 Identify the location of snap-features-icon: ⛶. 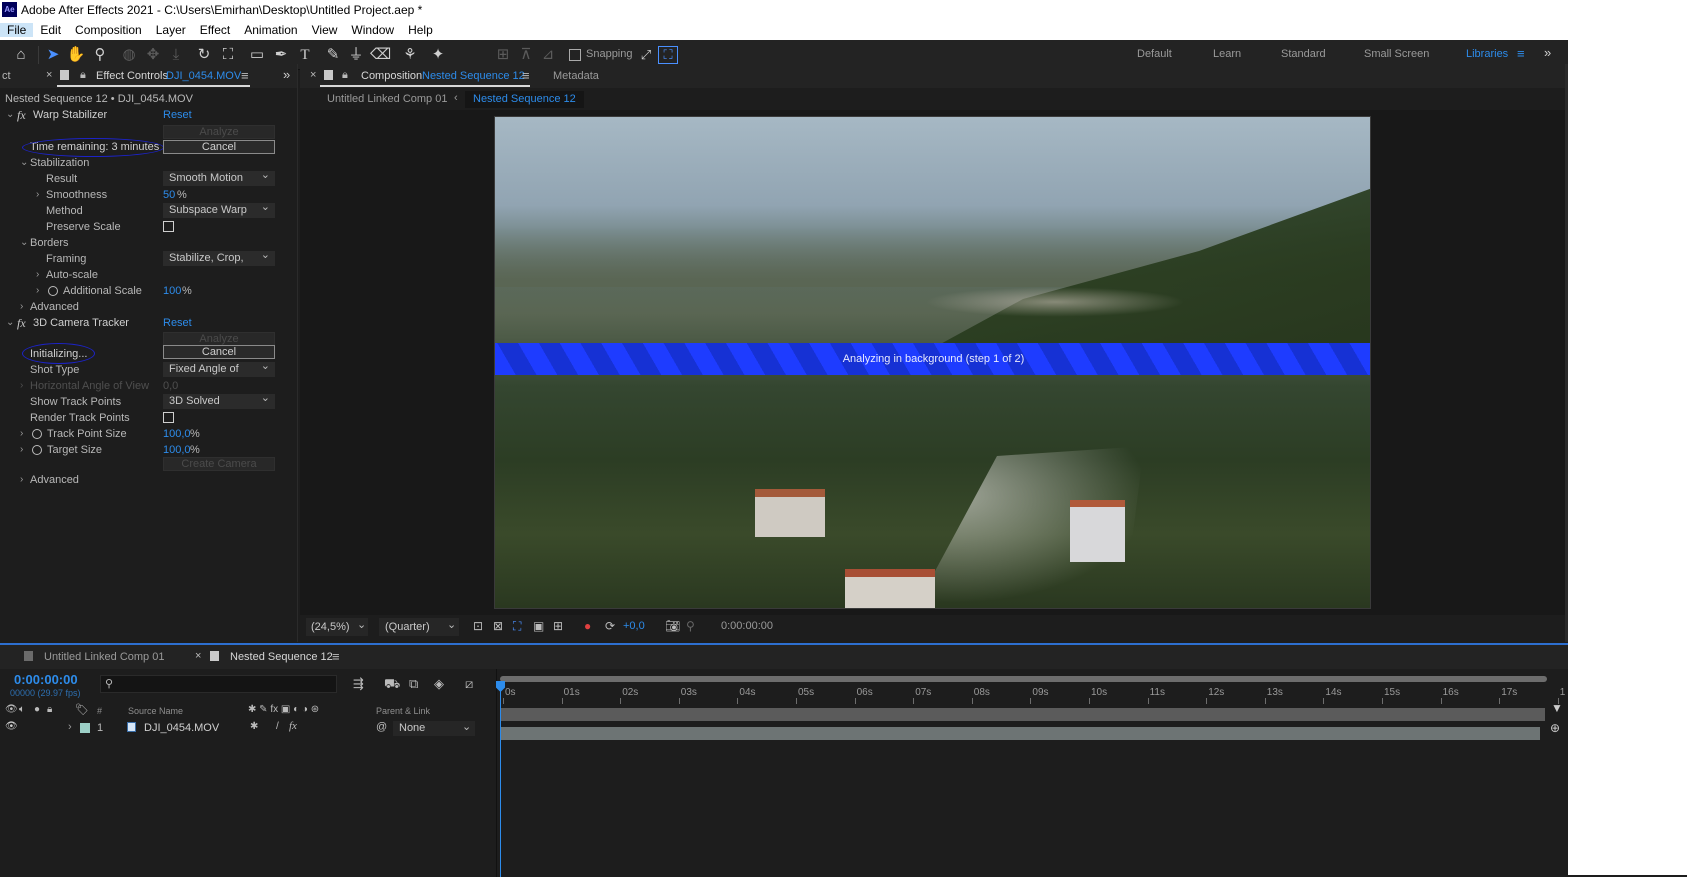
(668, 55).